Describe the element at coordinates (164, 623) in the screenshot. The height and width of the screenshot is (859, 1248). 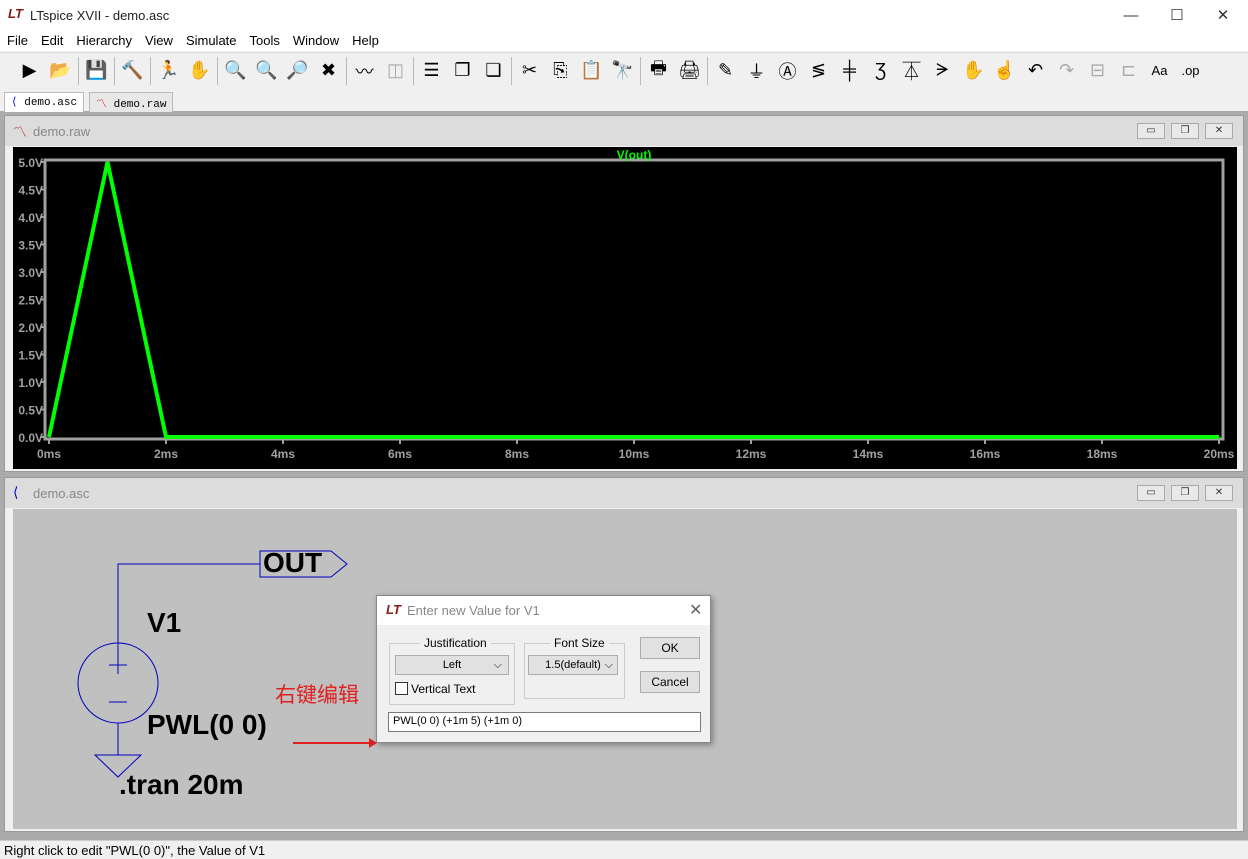
I see `source-name-v1: V1` at that location.